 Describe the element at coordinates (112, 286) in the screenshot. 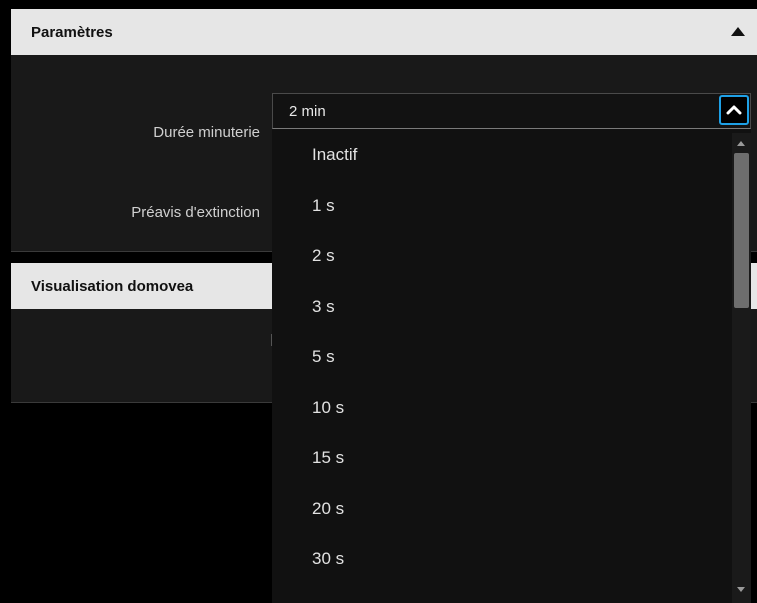

I see `section-title: Visualisation domovea` at that location.